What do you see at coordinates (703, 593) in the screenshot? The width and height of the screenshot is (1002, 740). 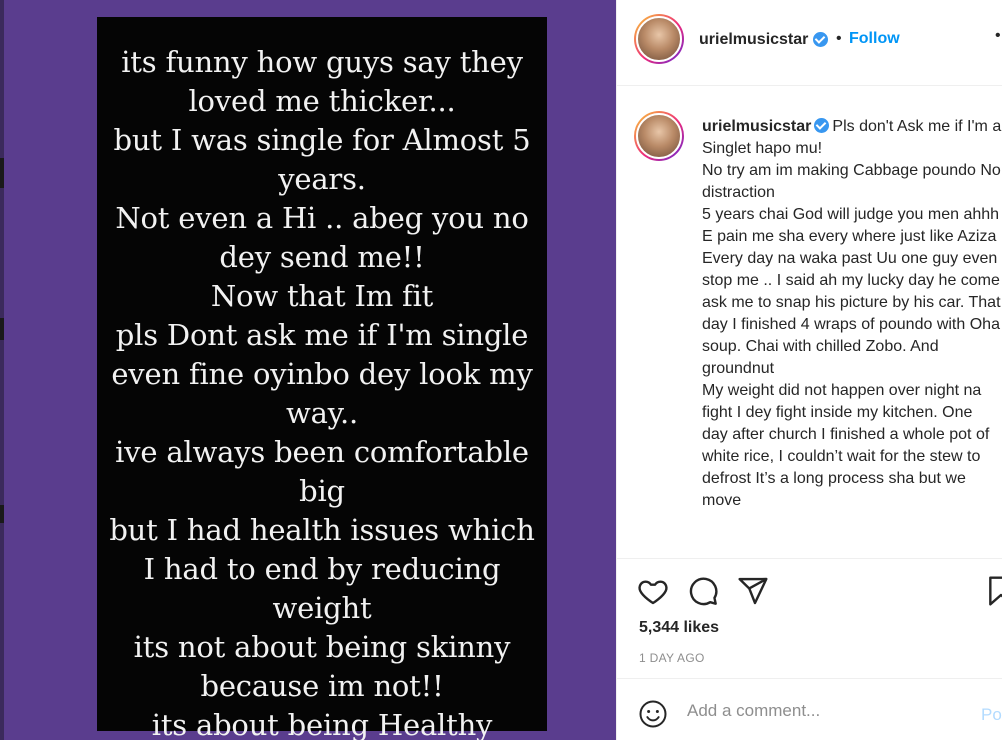 I see `comment-icon` at bounding box center [703, 593].